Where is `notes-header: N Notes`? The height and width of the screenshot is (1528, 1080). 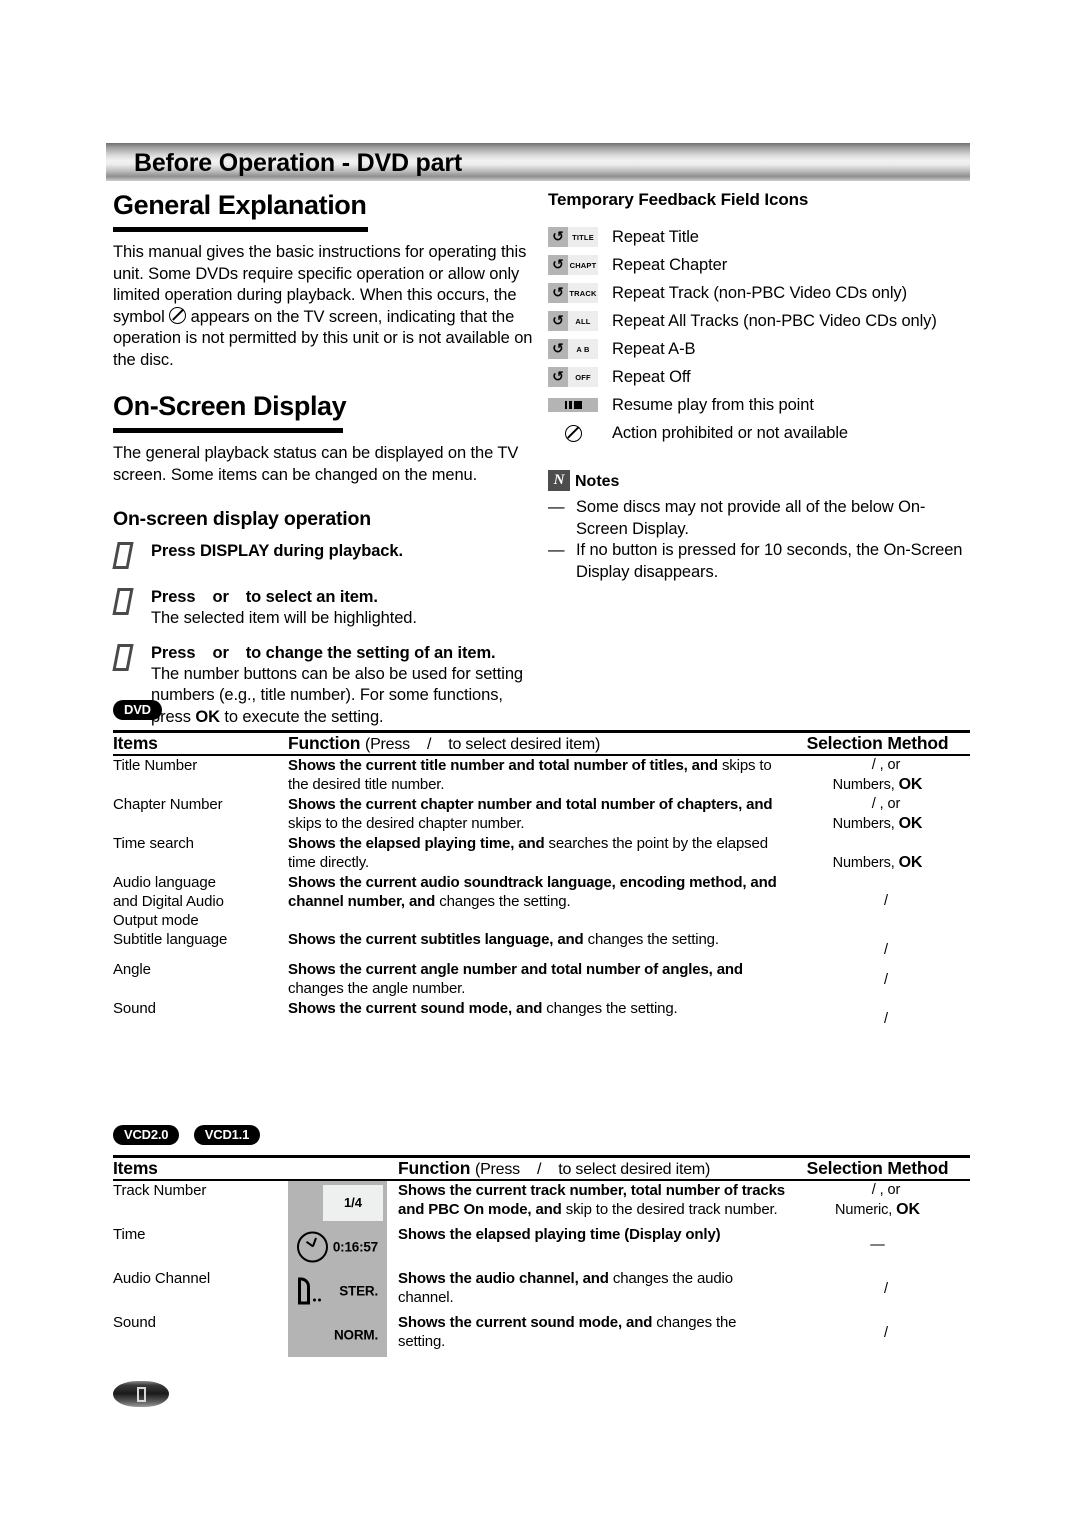 notes-header: N Notes is located at coordinates (760, 480).